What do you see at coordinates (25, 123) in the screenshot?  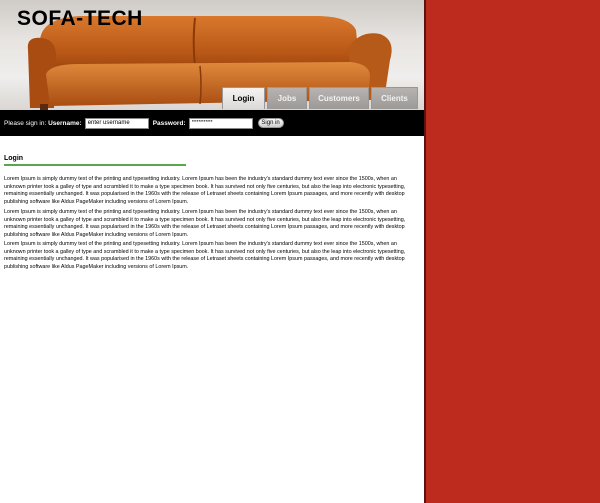 I see `signin-prompt-text: Please sign in:` at bounding box center [25, 123].